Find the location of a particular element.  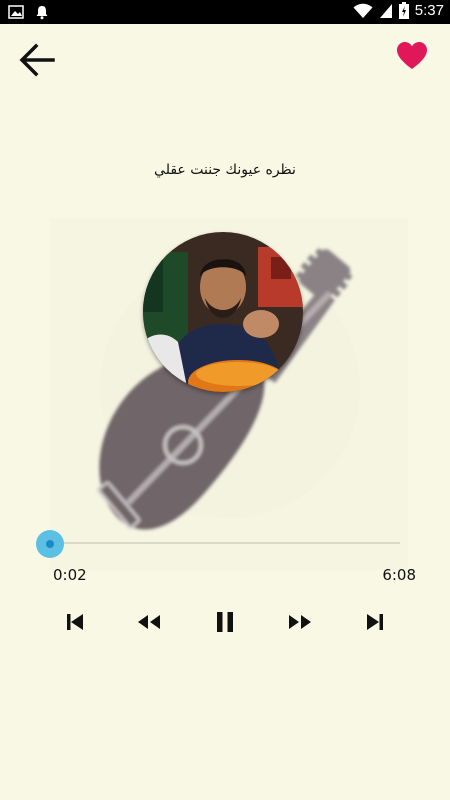

skip-previous-icon is located at coordinates (75, 622).